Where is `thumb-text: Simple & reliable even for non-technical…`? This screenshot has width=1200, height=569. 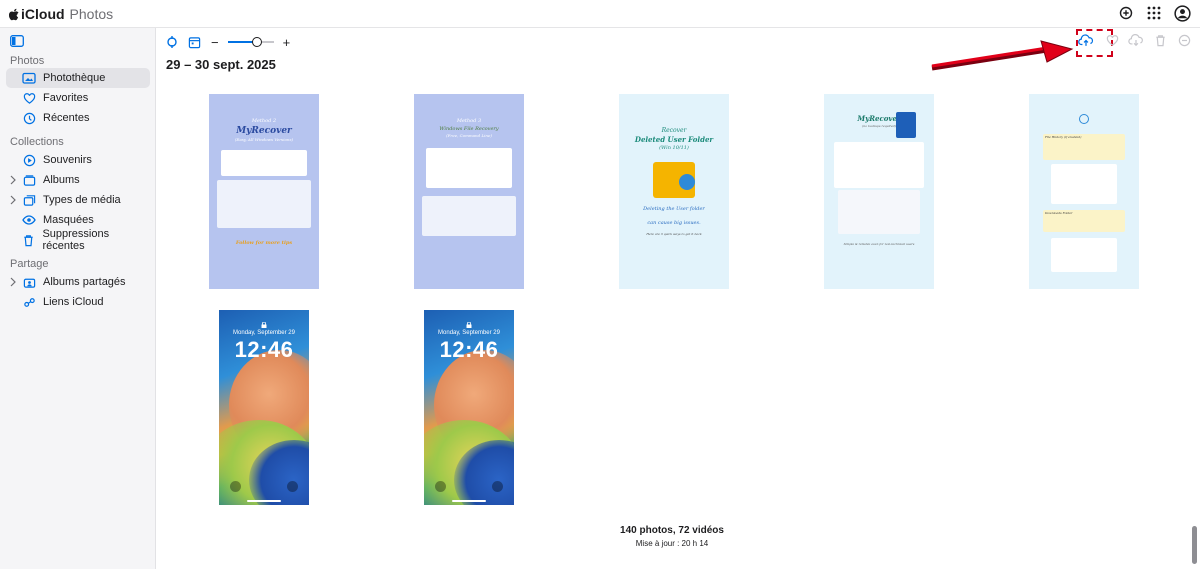 thumb-text: Simple & reliable even for non-technical… is located at coordinates (879, 244).